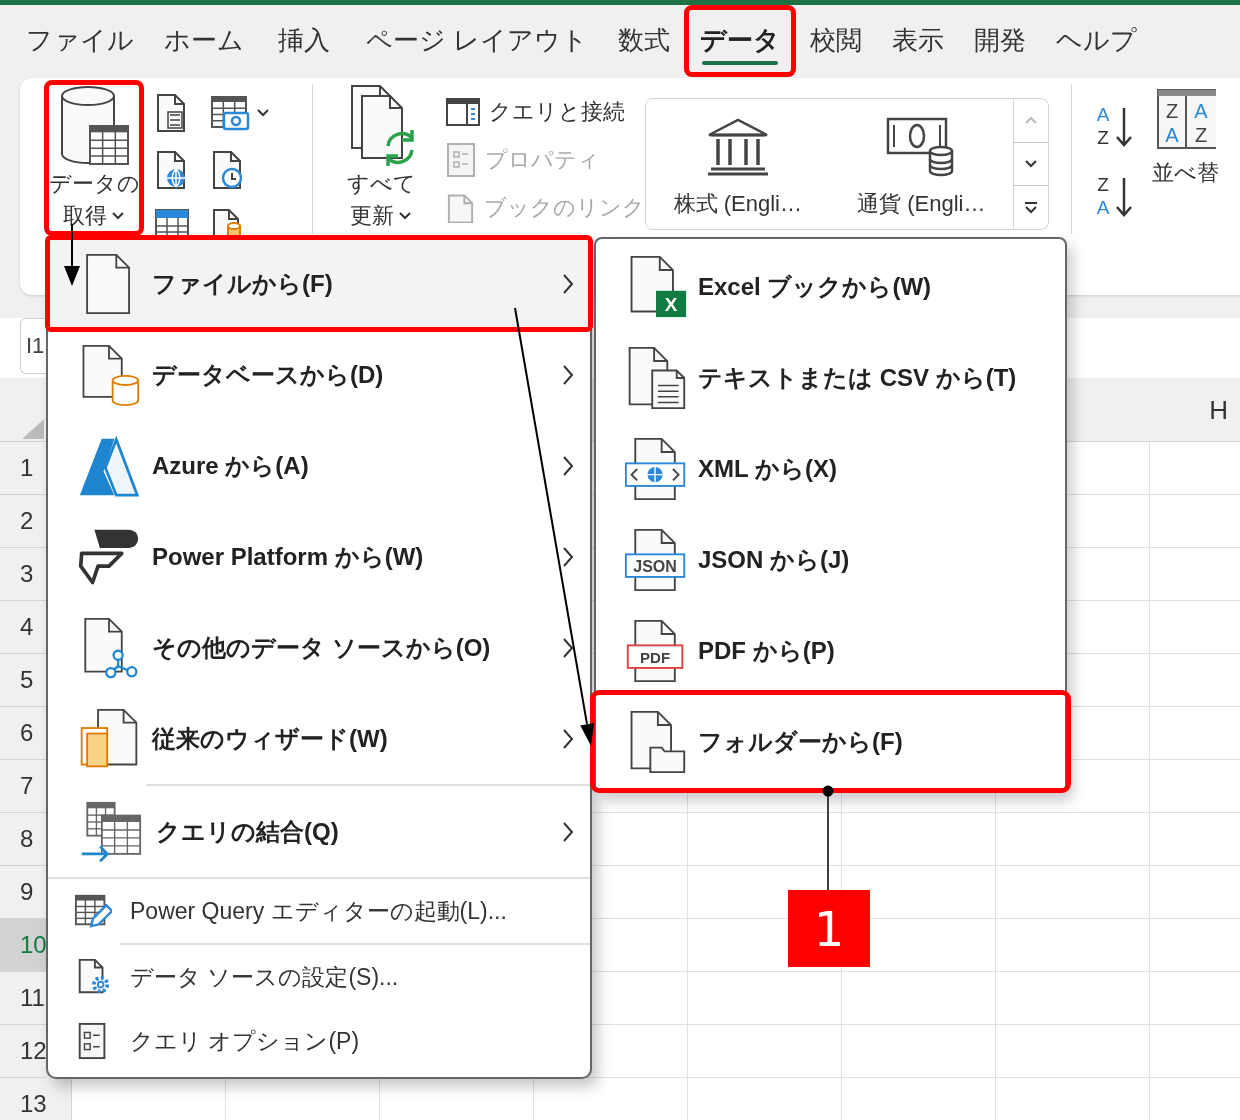 The image size is (1240, 1120). Describe the element at coordinates (830, 741) in the screenshot. I see `menu-item: フォルダーから(F)` at that location.